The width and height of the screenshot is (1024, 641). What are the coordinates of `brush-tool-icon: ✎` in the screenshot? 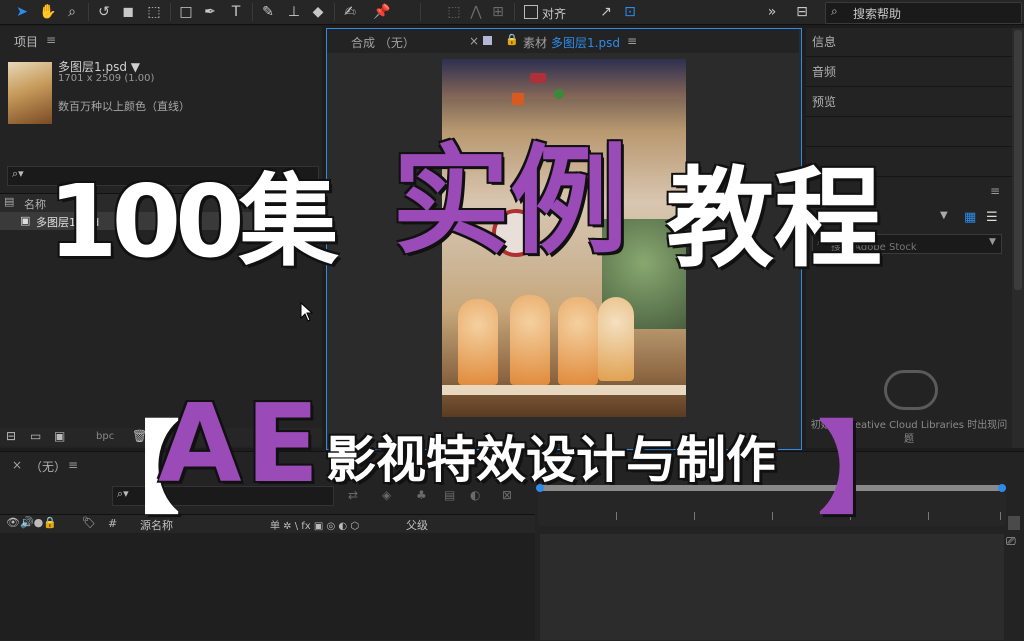 It's located at (268, 12).